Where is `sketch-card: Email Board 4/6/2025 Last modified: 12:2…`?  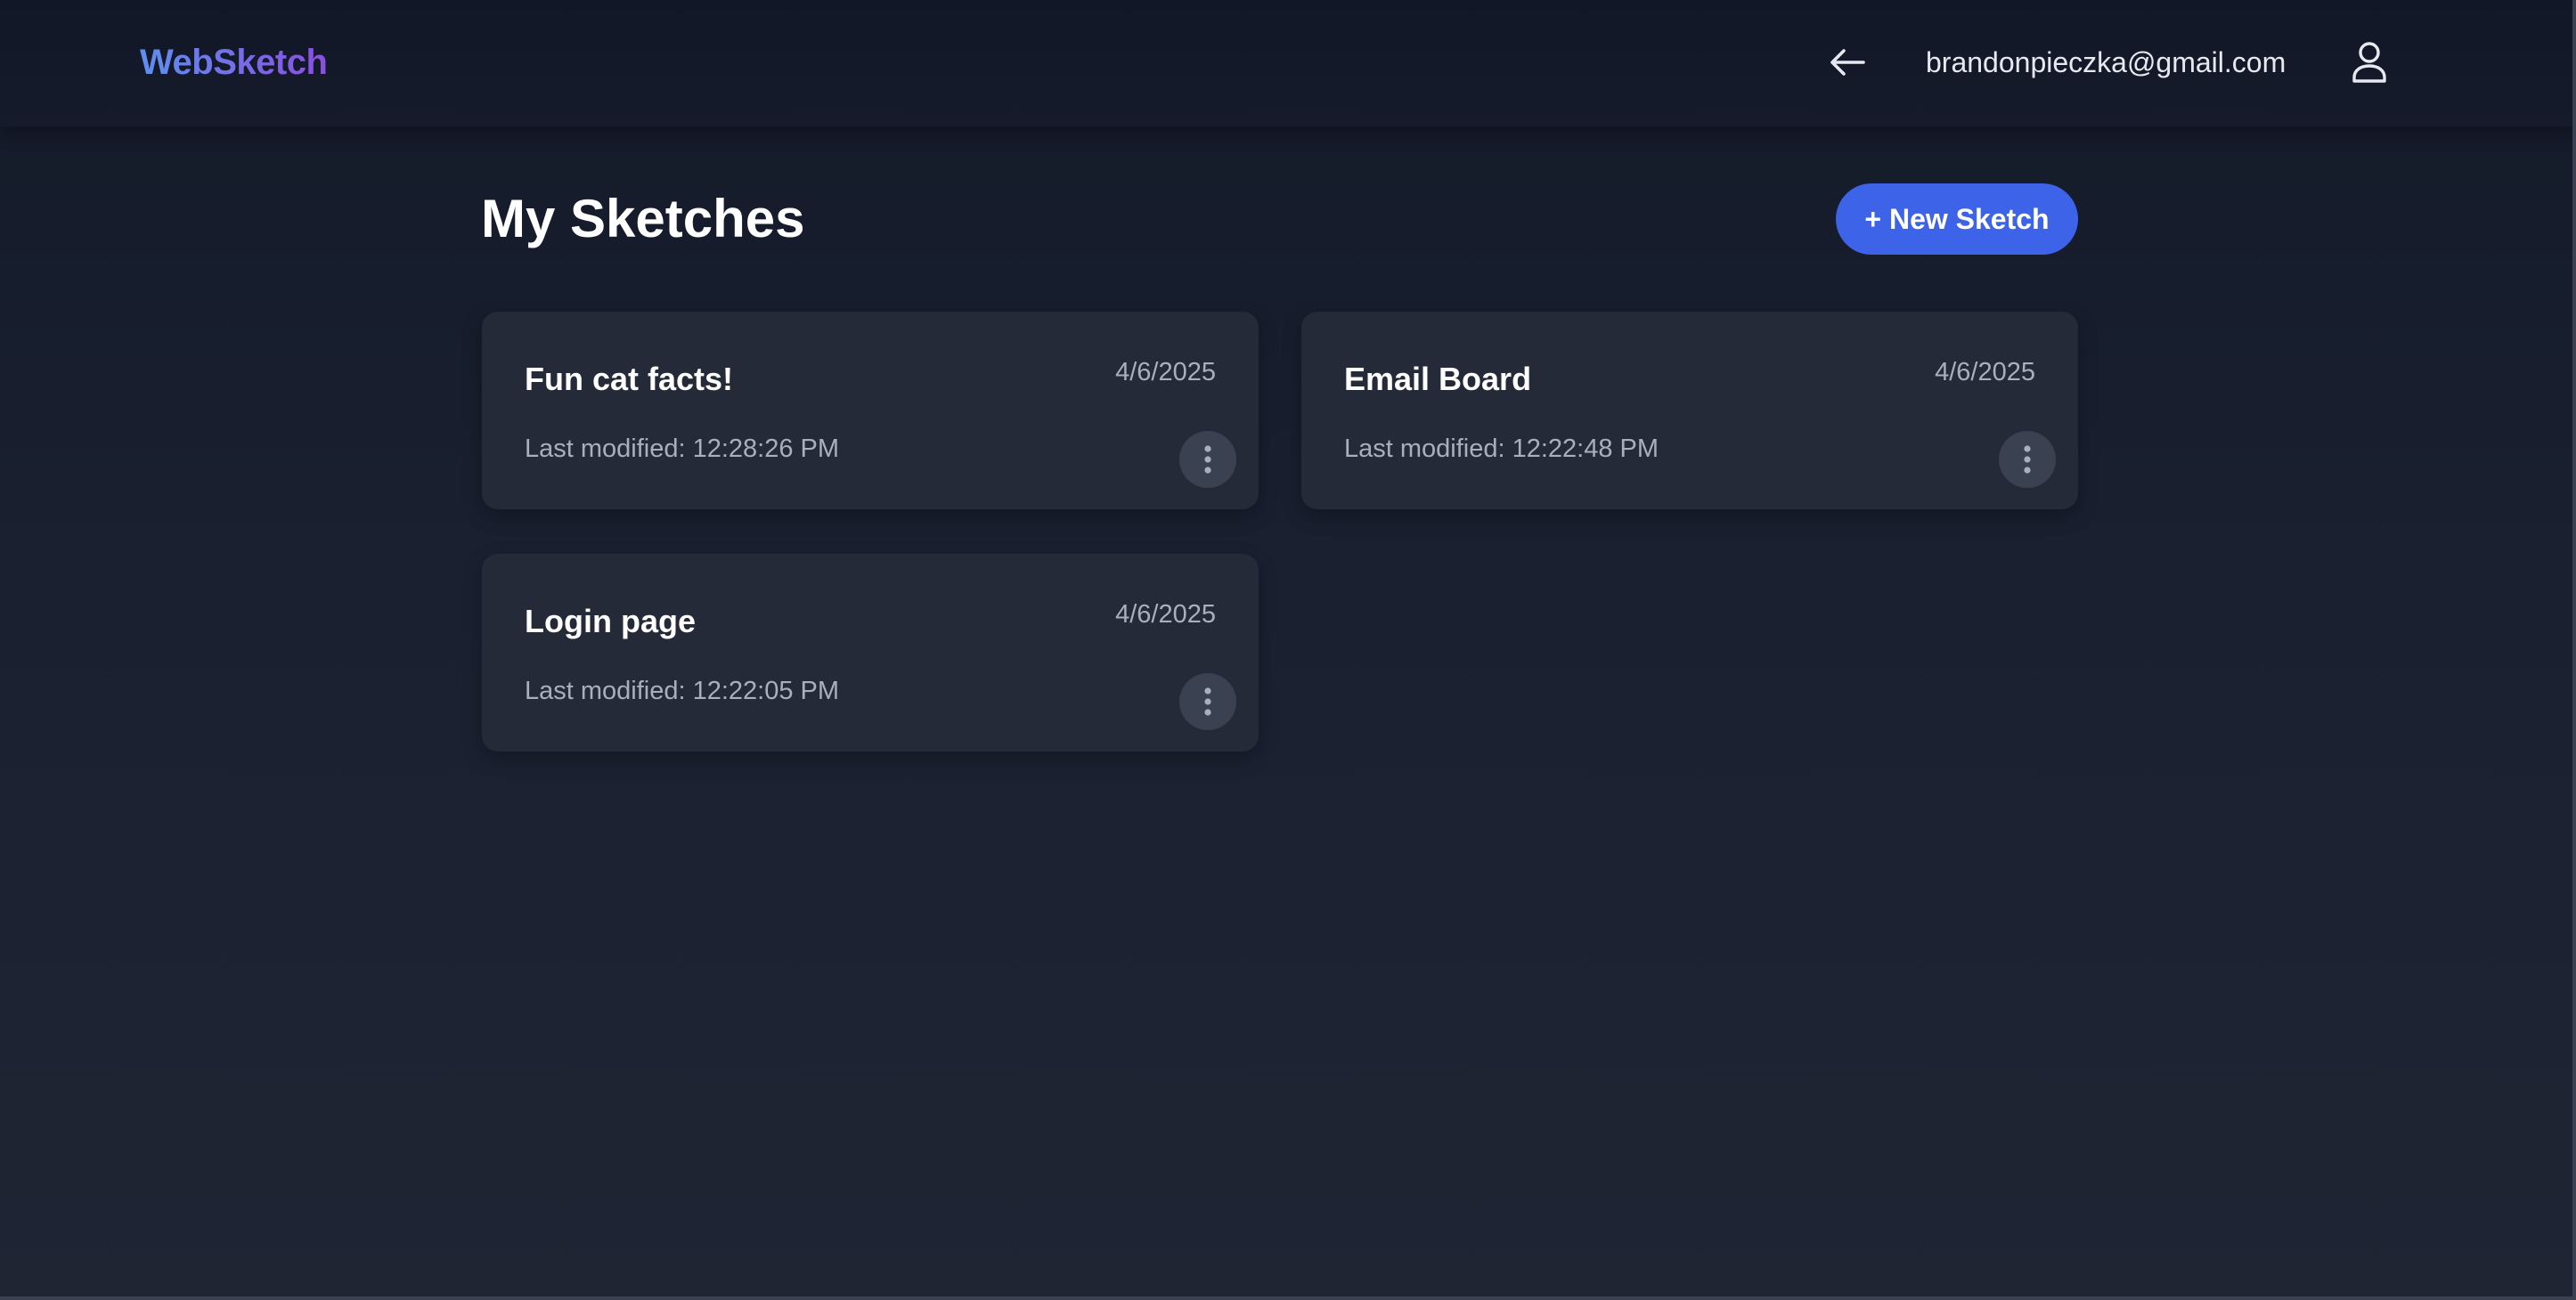
sketch-card: Email Board 4/6/2025 Last modified: 12:2… is located at coordinates (1689, 410).